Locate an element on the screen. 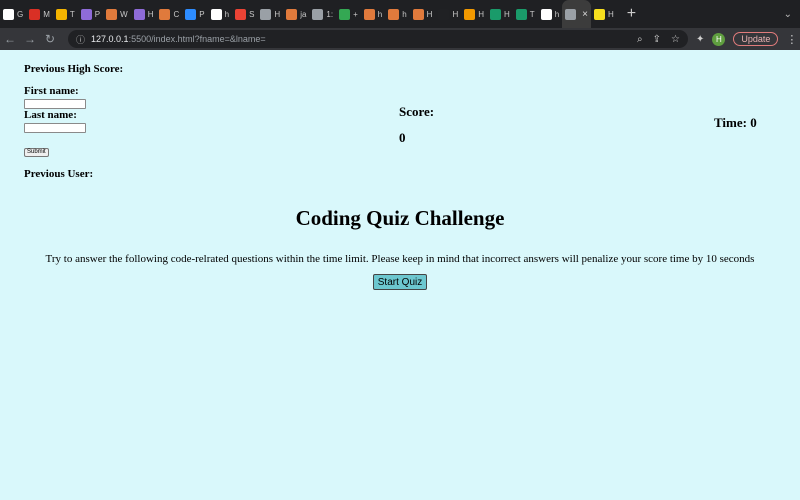 The width and height of the screenshot is (800, 500). hexagon-icon is located at coordinates (470, 14).